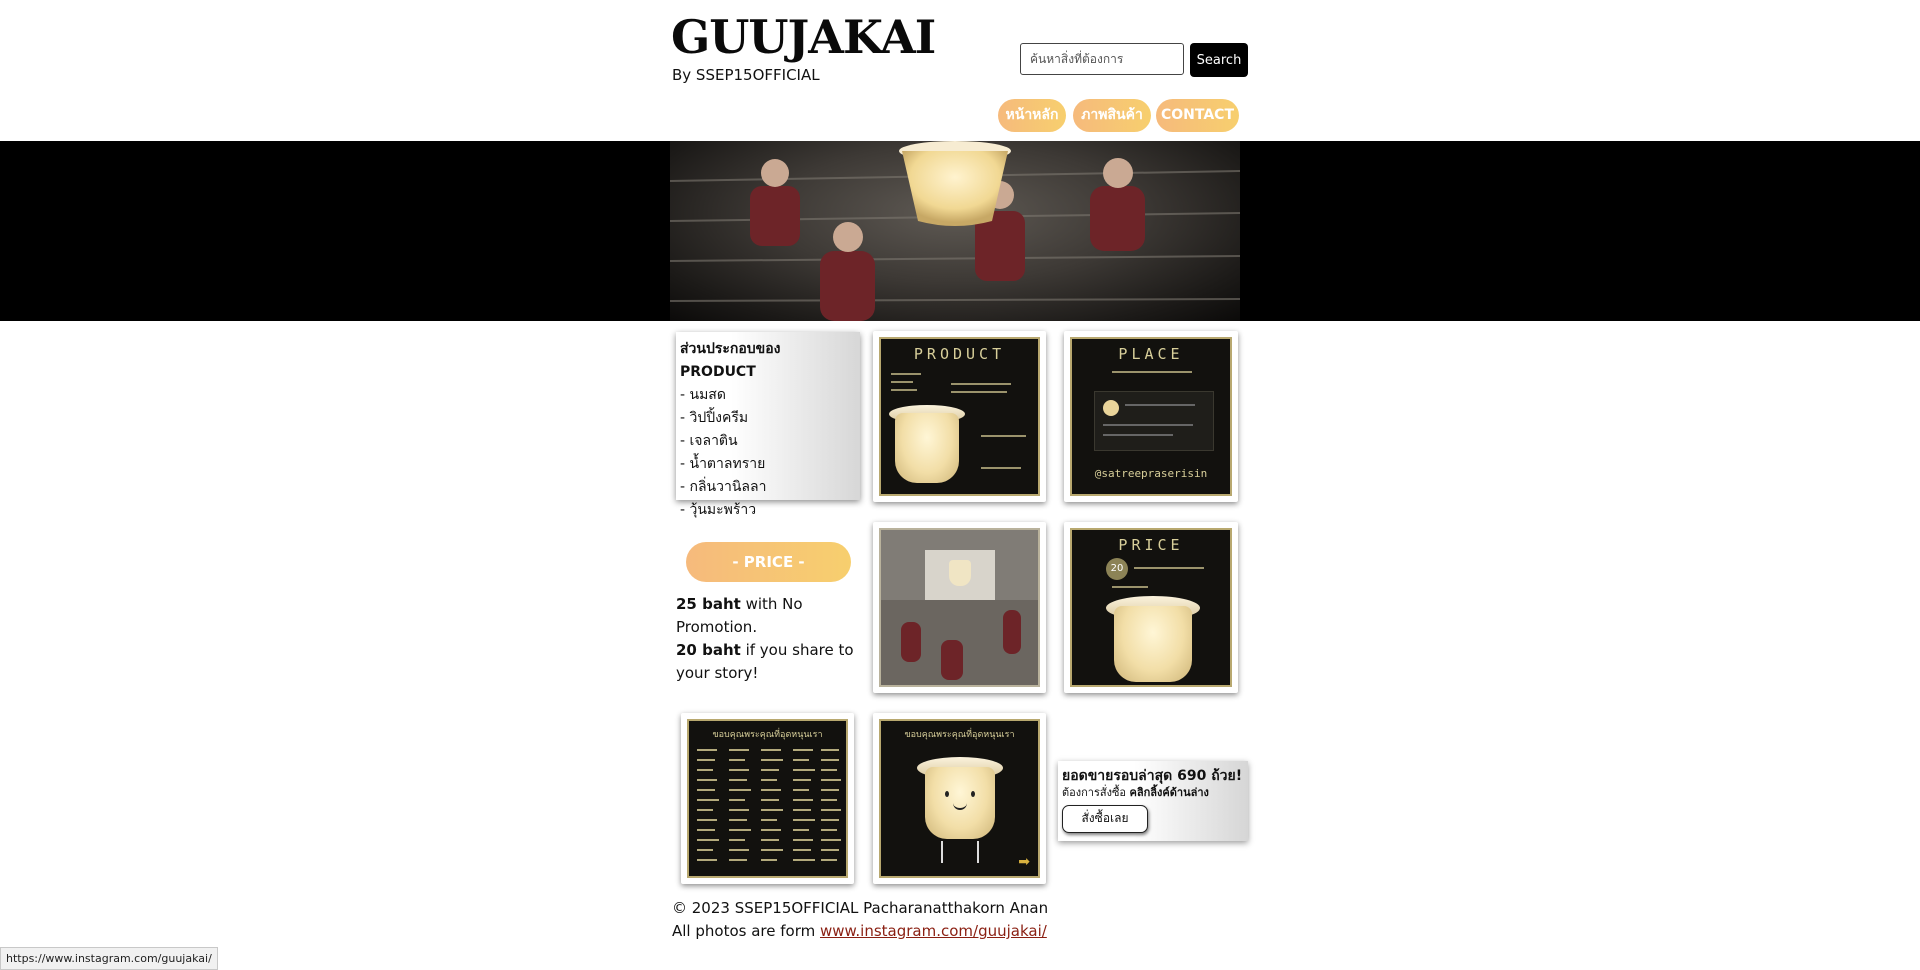 The width and height of the screenshot is (1920, 970). Describe the element at coordinates (703, 395) in the screenshot. I see `ingredient-item: - นมสด` at that location.